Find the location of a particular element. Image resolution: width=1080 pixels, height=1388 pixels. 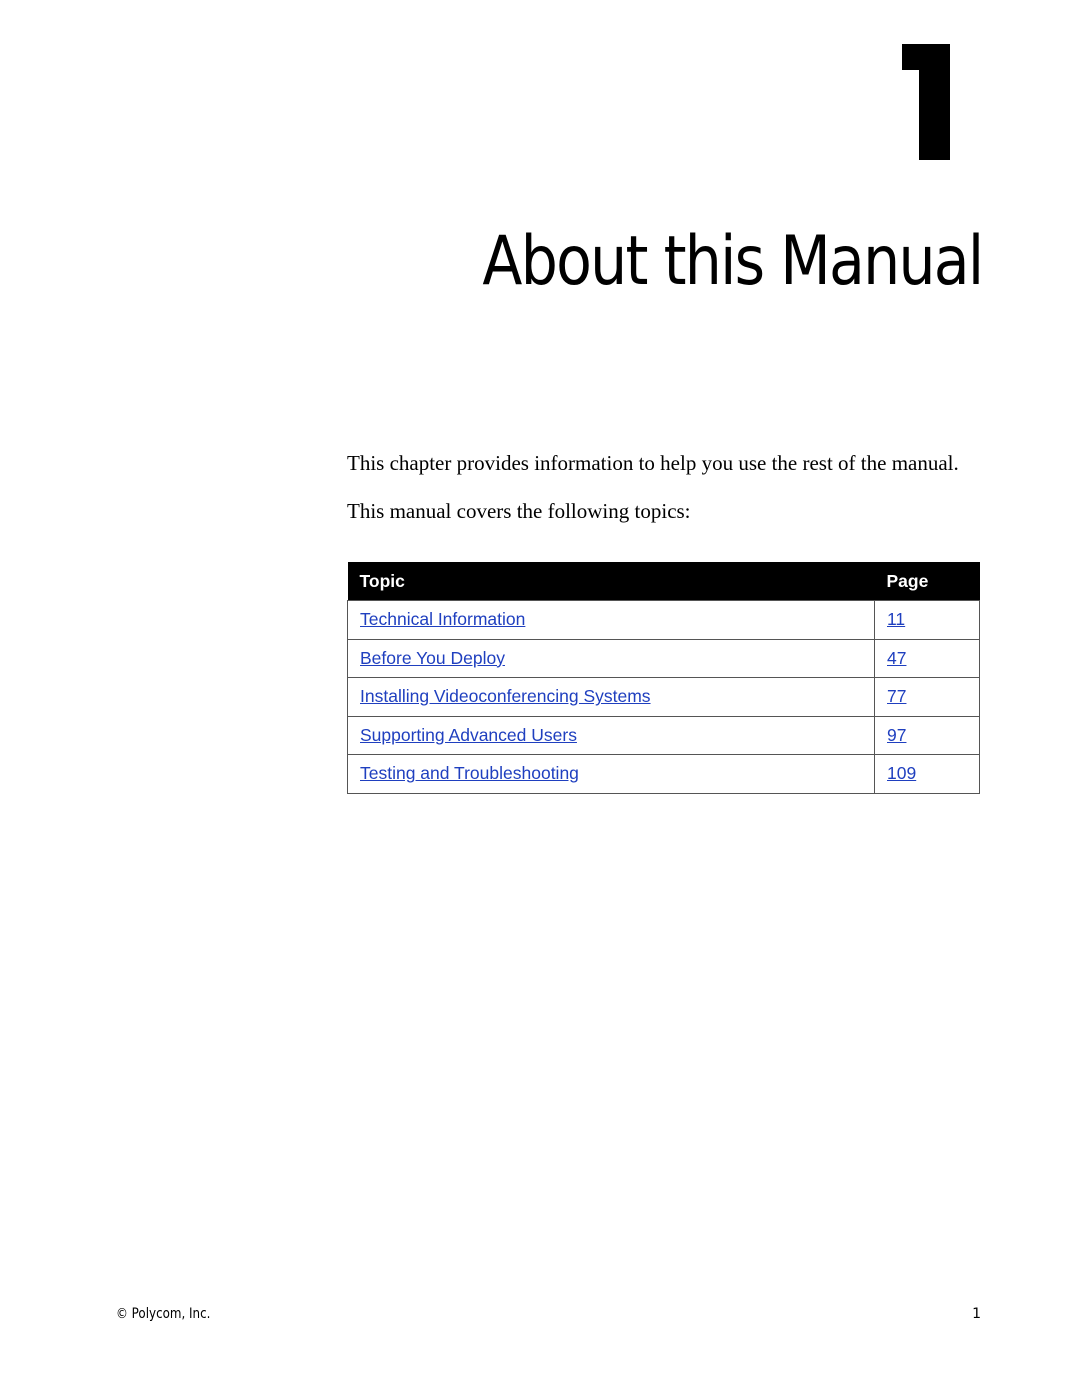

chapter-number-stem is located at coordinates (934, 102).